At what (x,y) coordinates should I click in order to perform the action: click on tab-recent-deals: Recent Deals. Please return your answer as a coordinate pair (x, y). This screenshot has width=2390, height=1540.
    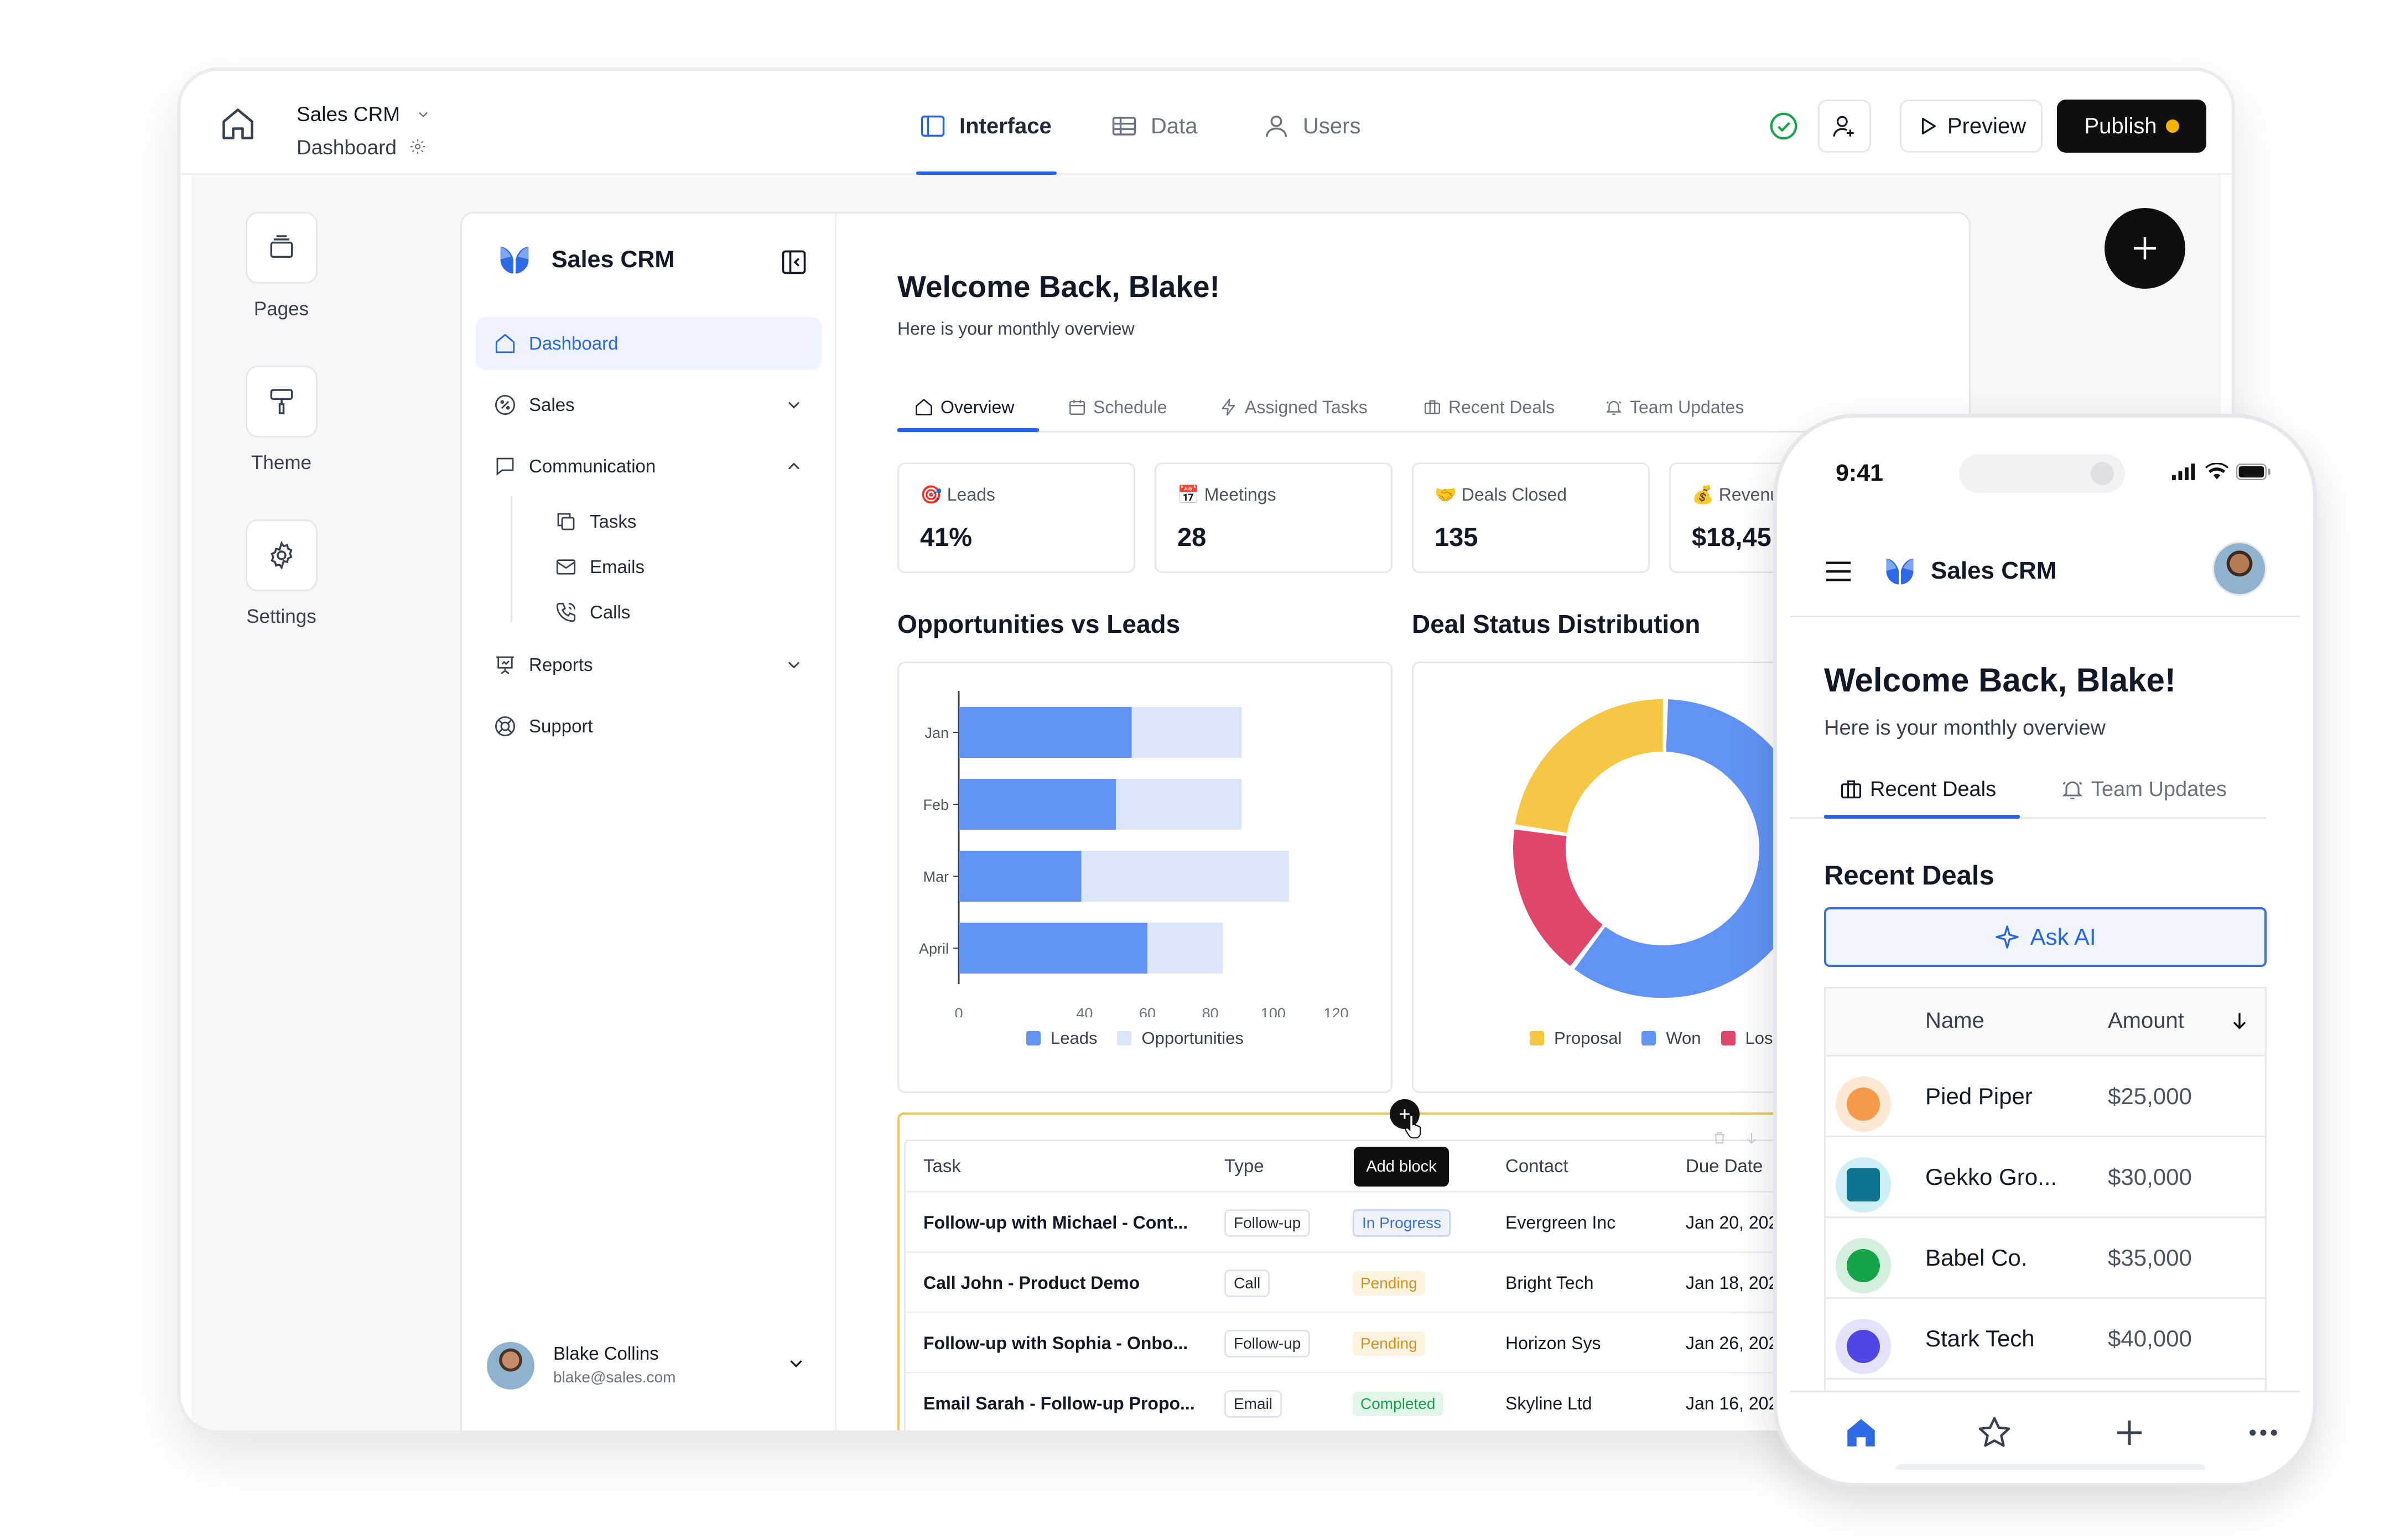
    Looking at the image, I should click on (1489, 407).